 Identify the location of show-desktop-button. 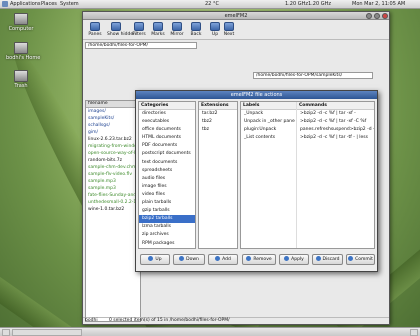
(6, 332).